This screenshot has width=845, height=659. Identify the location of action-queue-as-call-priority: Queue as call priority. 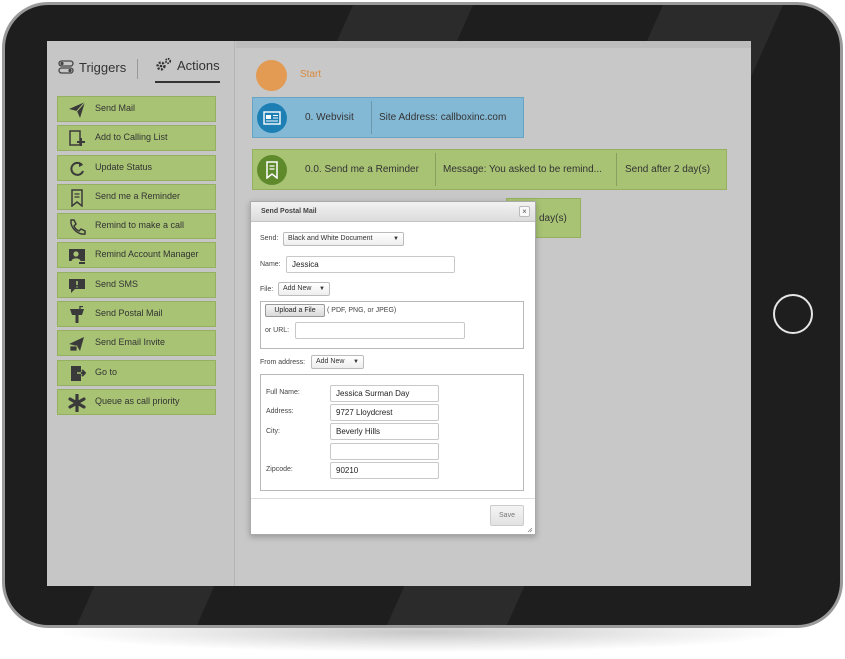
(136, 401).